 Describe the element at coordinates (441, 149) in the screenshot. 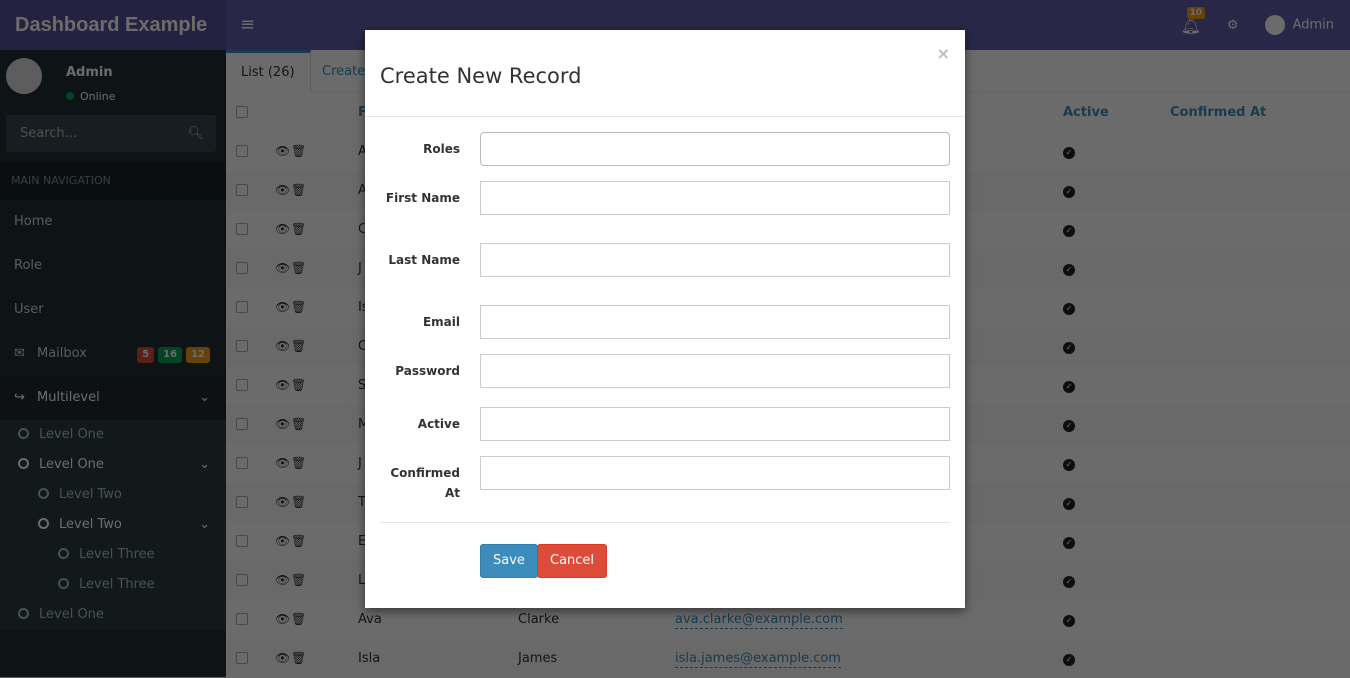

I see `field-label: Roles` at that location.